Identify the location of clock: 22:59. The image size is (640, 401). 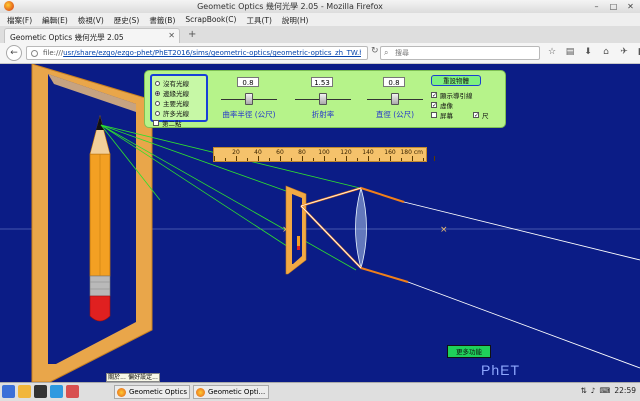
(625, 390).